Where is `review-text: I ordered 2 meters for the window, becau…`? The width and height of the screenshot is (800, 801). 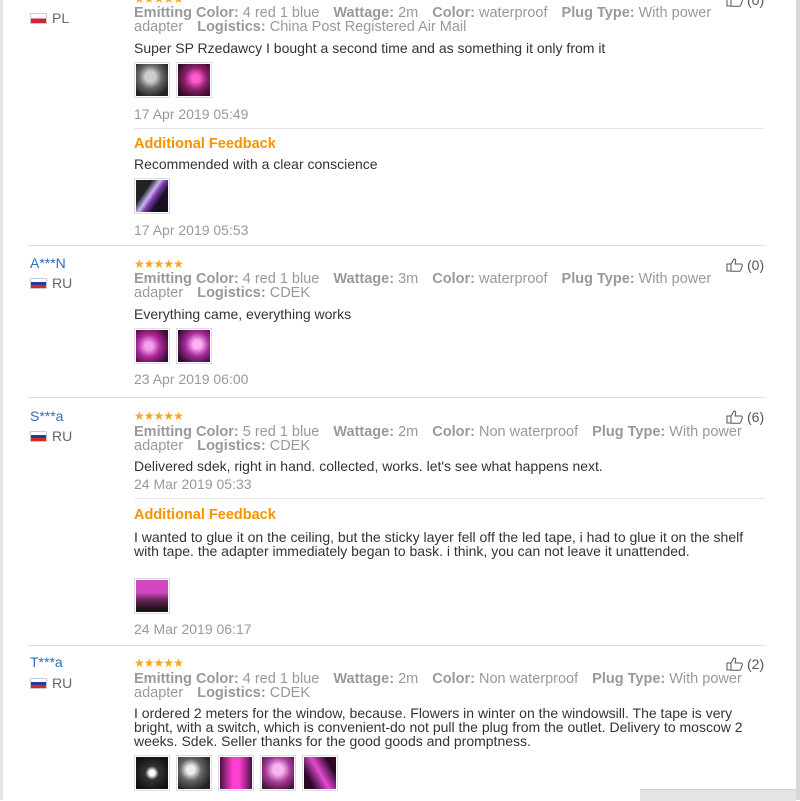
review-text: I ordered 2 meters for the window, becau… is located at coordinates (438, 727).